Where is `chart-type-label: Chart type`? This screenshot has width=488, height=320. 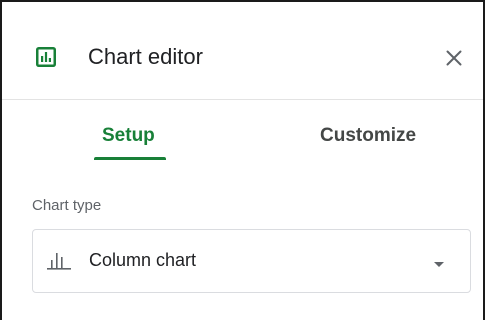 chart-type-label: Chart type is located at coordinates (67, 205).